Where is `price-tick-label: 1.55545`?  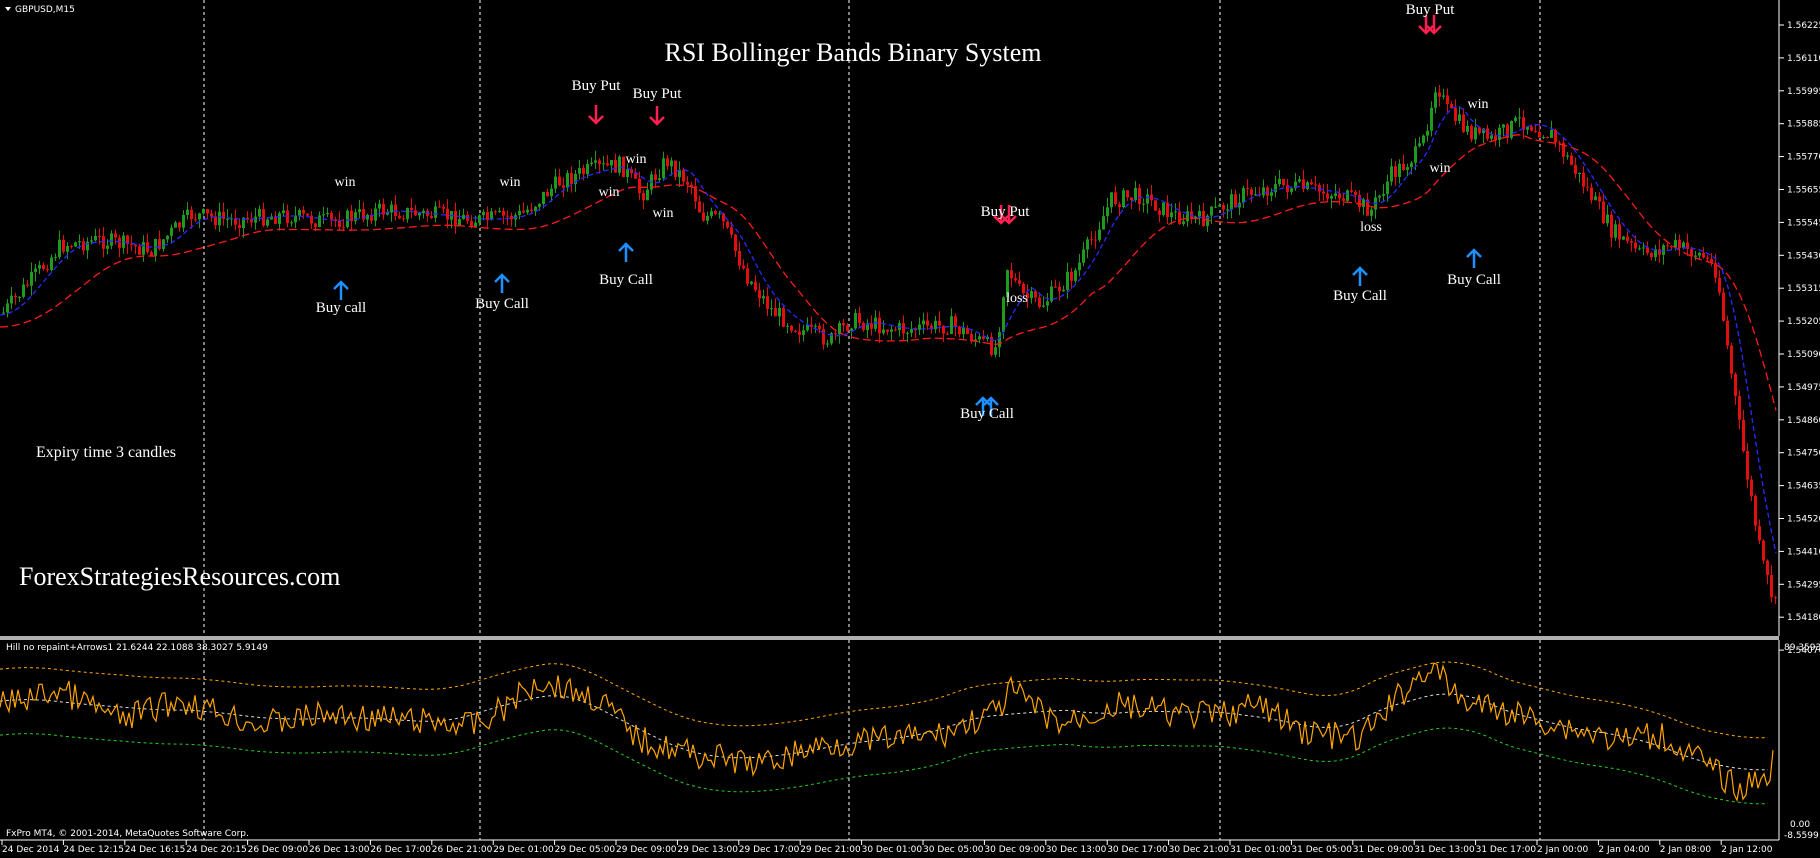
price-tick-label: 1.55545 is located at coordinates (1803, 223).